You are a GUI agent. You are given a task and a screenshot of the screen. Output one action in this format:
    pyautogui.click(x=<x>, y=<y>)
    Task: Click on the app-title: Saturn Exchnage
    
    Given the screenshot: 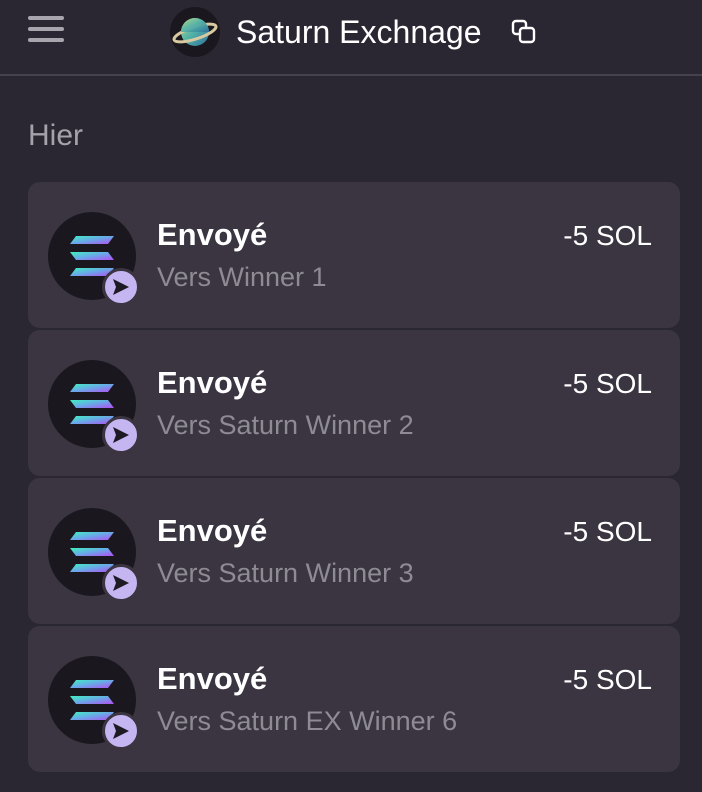 What is the action you would take?
    pyautogui.click(x=359, y=32)
    